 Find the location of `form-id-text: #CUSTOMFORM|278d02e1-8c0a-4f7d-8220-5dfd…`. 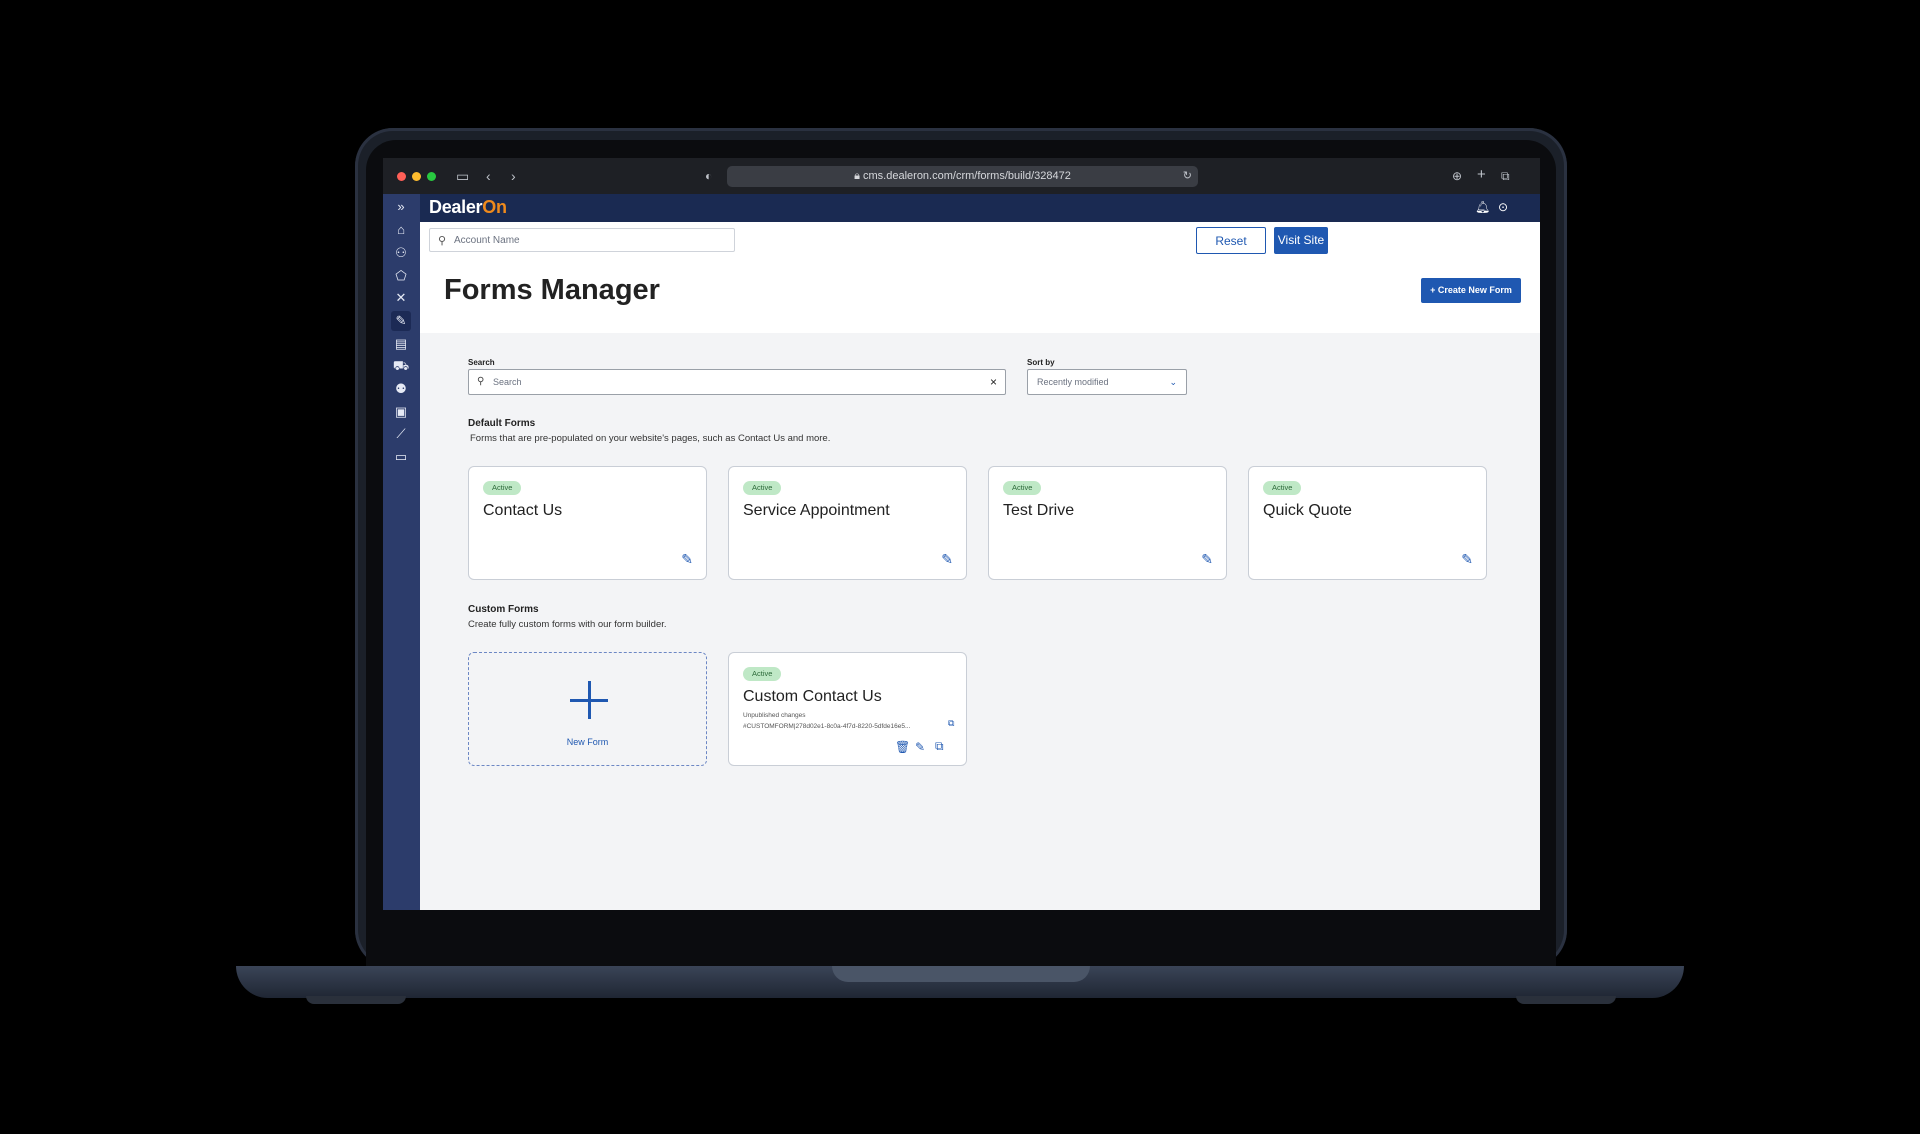

form-id-text: #CUSTOMFORM|278d02e1-8c0a-4f7d-8220-5dfd… is located at coordinates (827, 726).